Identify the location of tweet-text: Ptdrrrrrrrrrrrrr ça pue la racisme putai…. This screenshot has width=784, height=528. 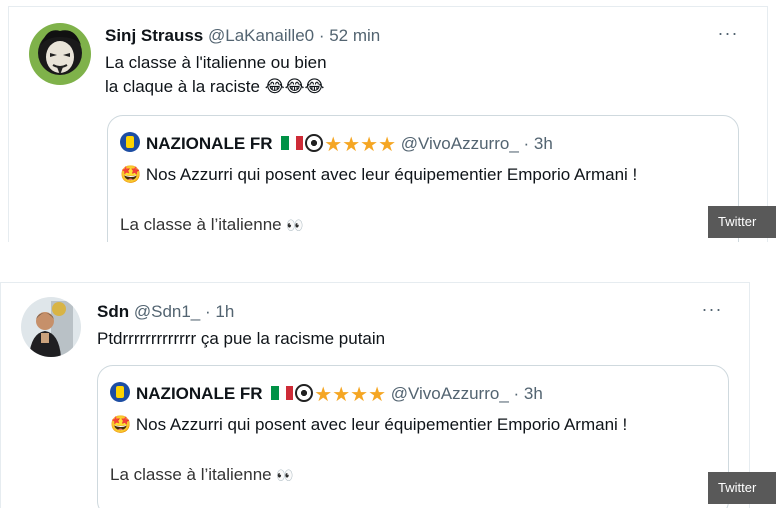
(241, 339).